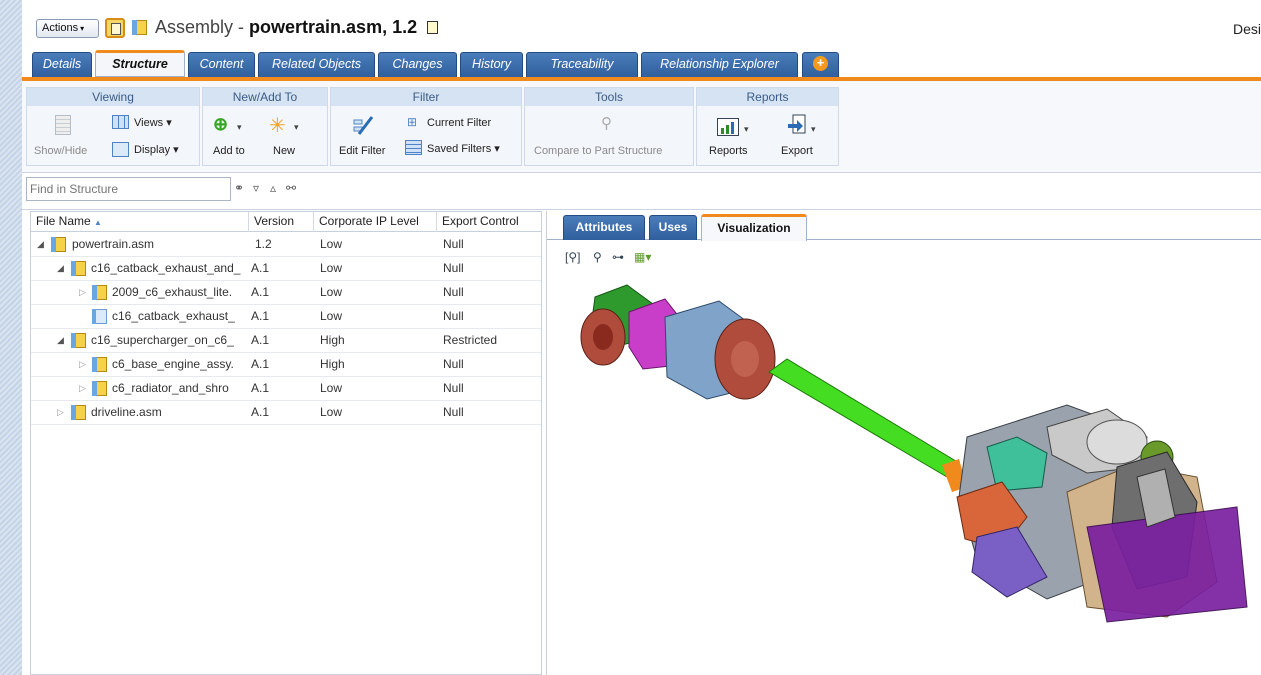  Describe the element at coordinates (113, 126) in the screenshot. I see `viewing-group: Viewing Show/Hide Views ▾ Display ▾` at that location.